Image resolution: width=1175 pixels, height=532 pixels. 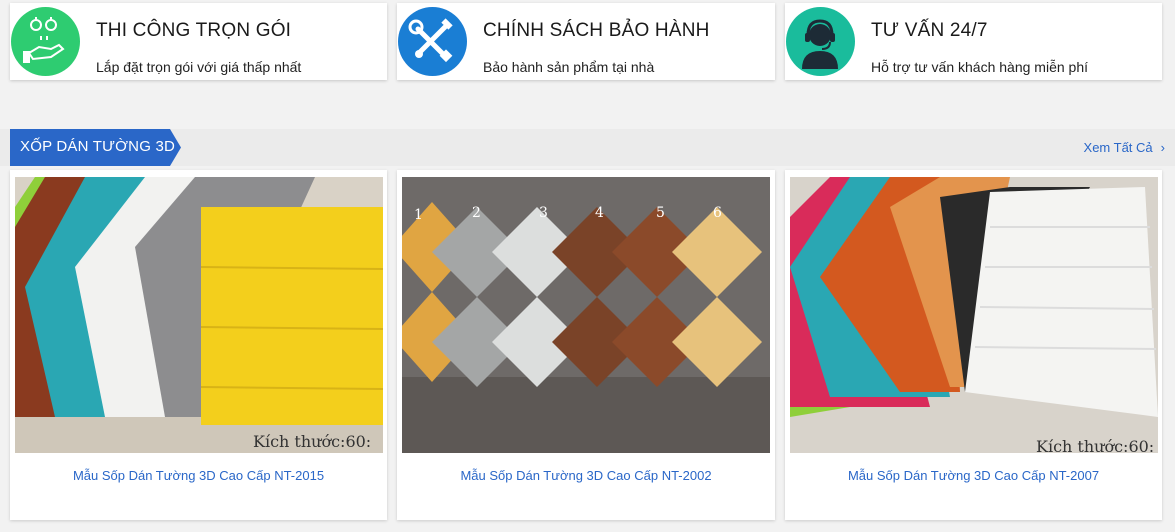 I want to click on product-name: Mẫu Sốp Dán Tường 3D Cao Cấp NT-2002, so click(x=586, y=475).